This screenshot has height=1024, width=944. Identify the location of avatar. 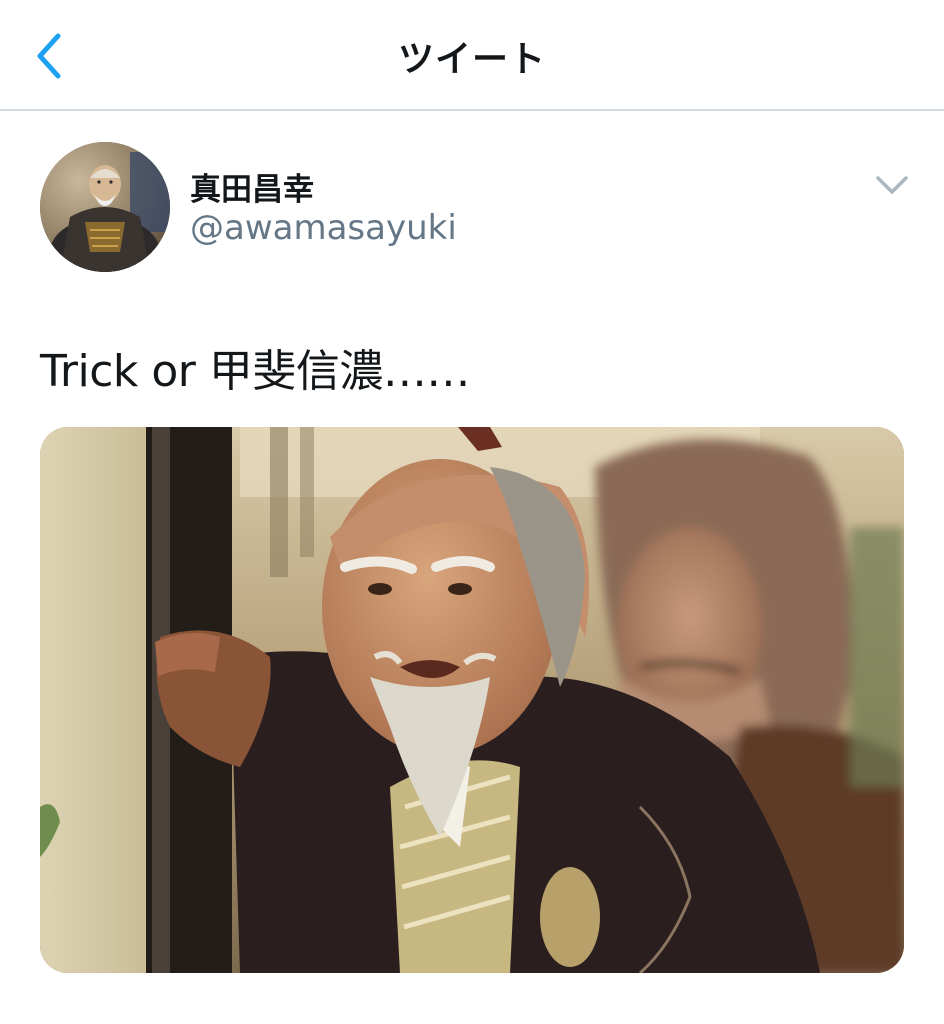
(105, 207).